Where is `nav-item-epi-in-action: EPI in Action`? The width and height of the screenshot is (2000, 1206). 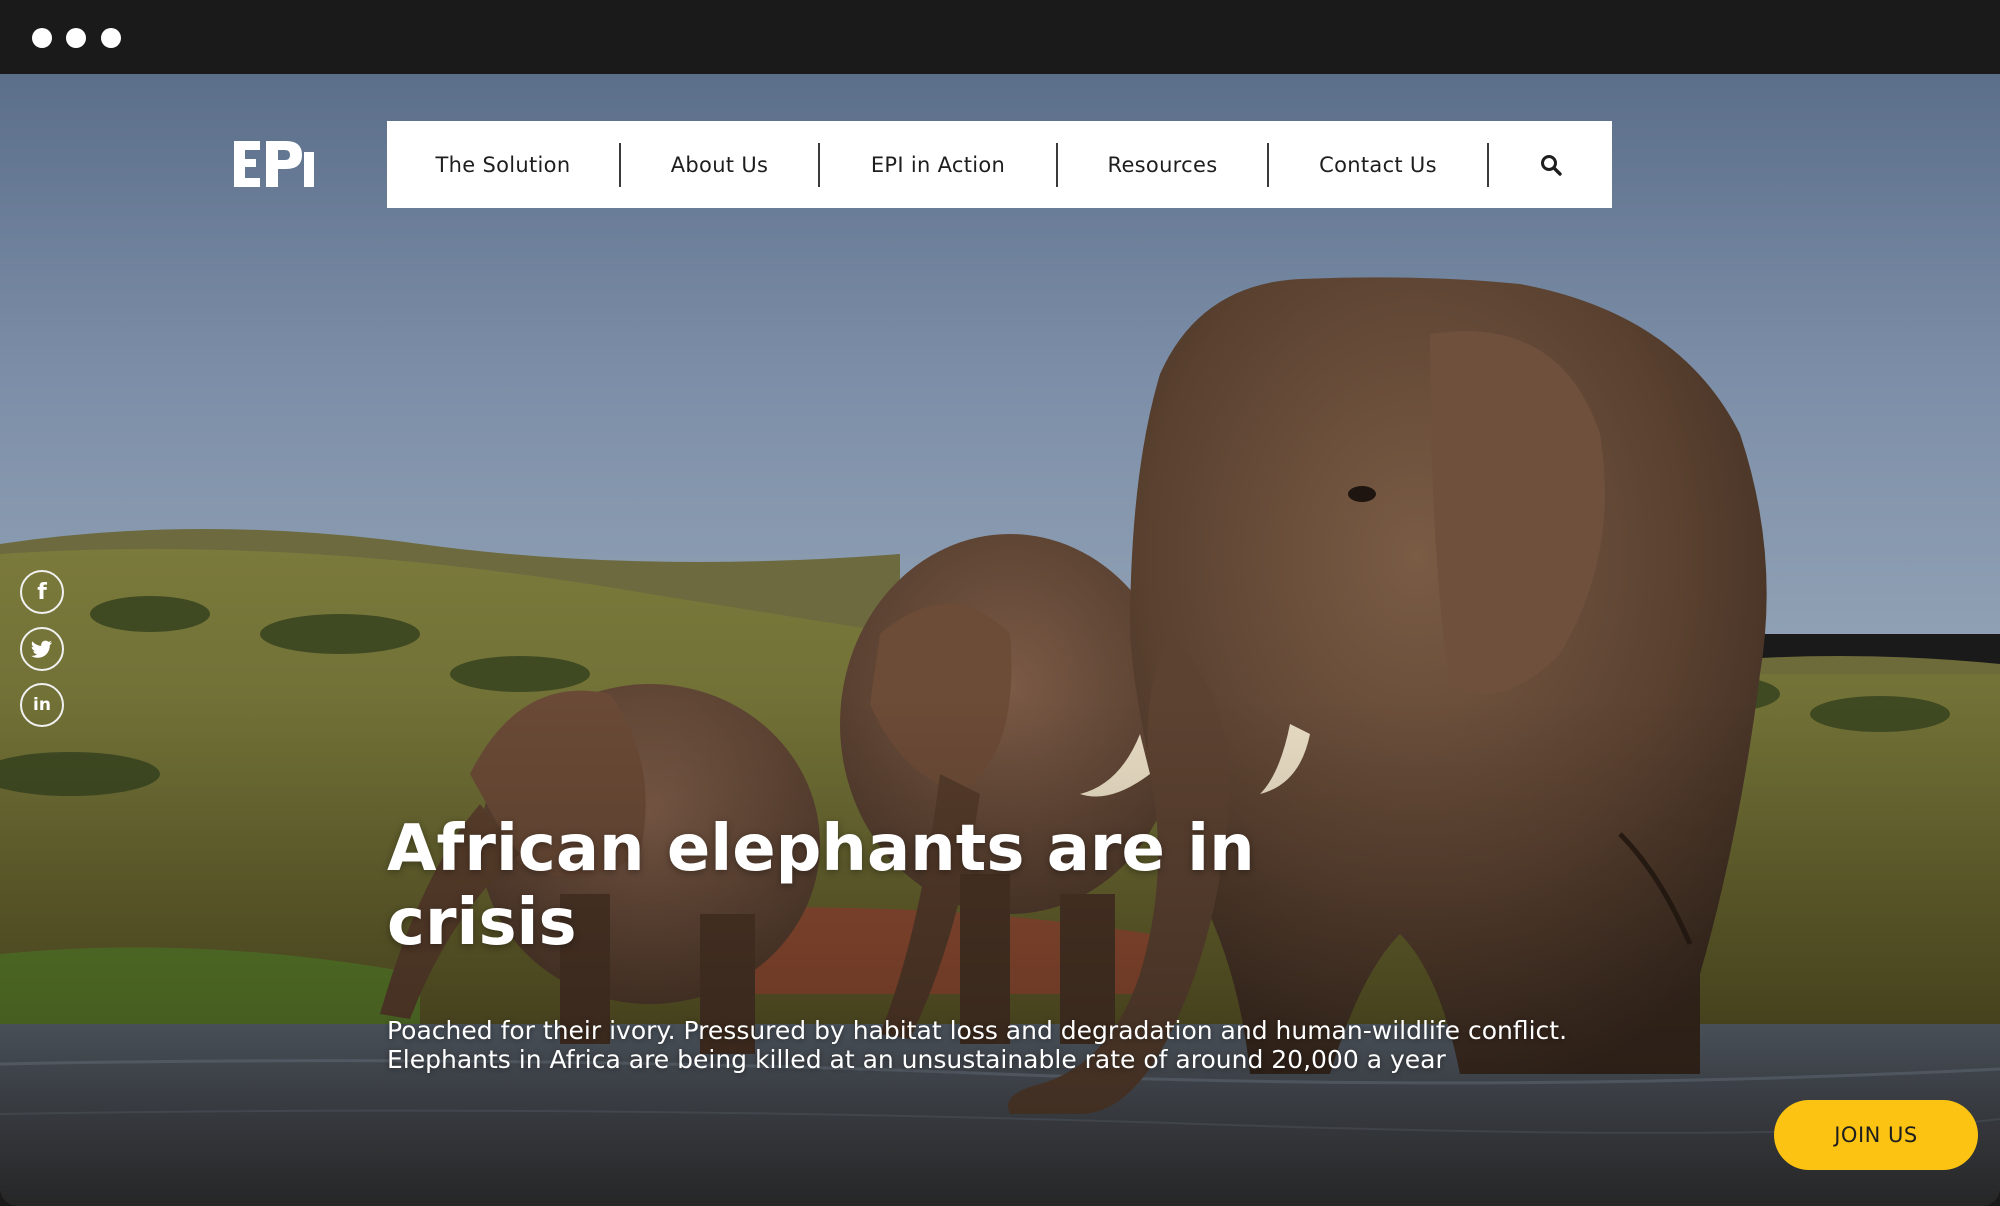 nav-item-epi-in-action: EPI in Action is located at coordinates (938, 164).